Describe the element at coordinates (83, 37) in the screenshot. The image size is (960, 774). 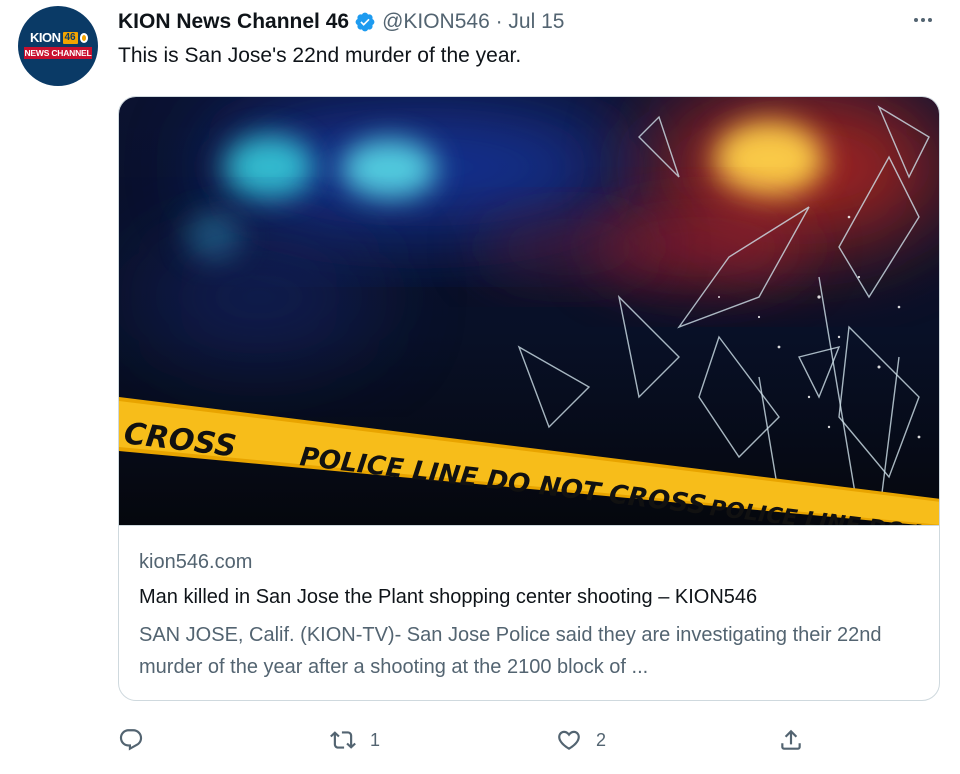
I see `cbs-eye-icon` at that location.